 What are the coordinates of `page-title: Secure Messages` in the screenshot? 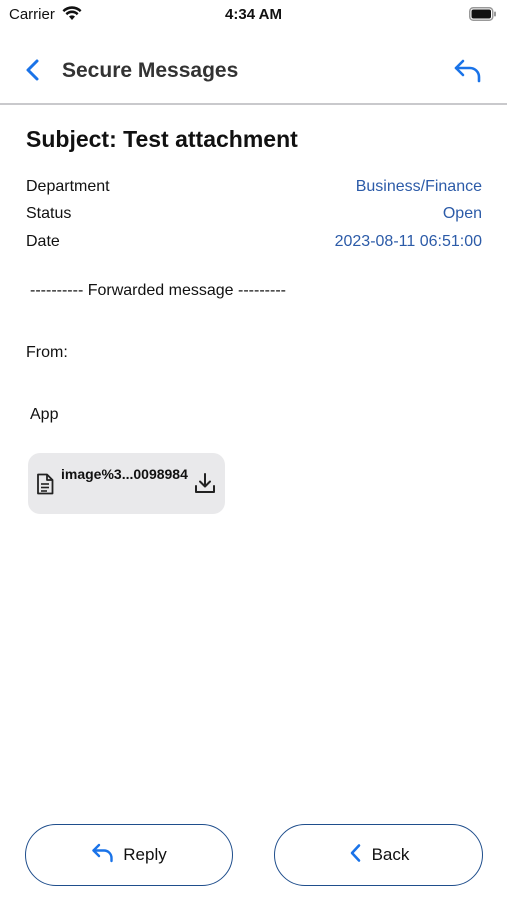 It's located at (150, 70).